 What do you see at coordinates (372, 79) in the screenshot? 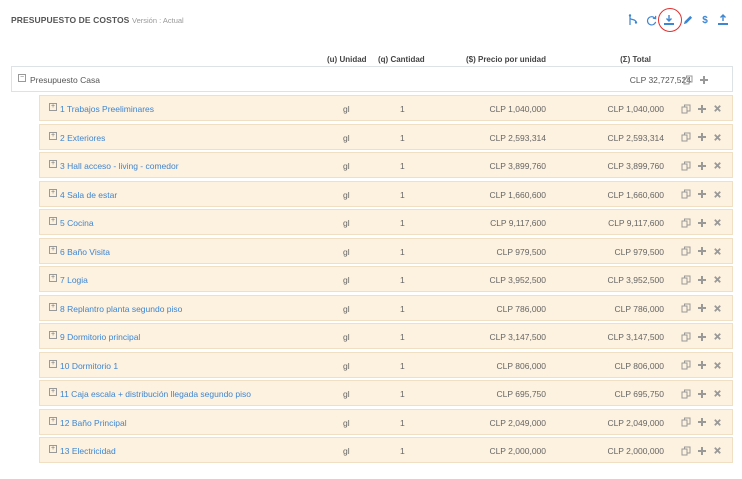
I see `root-budget-row: − Presupuesto Casa CLP 32,727,524` at bounding box center [372, 79].